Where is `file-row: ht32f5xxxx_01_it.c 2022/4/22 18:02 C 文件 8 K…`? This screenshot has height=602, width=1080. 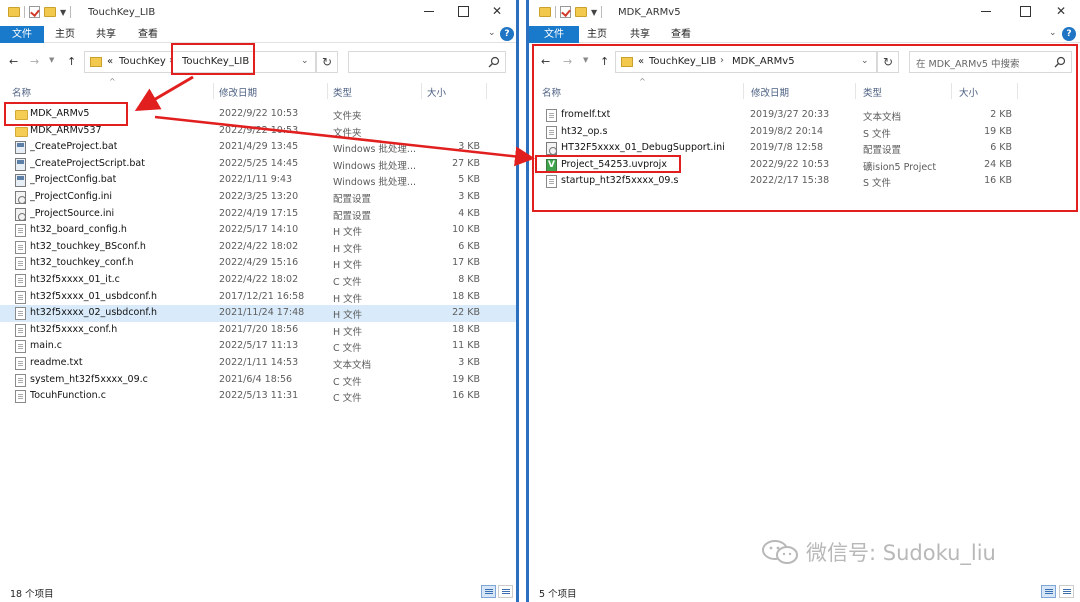 file-row: ht32f5xxxx_01_it.c 2022/4/22 18:02 C 文件 8 K… is located at coordinates (258, 280).